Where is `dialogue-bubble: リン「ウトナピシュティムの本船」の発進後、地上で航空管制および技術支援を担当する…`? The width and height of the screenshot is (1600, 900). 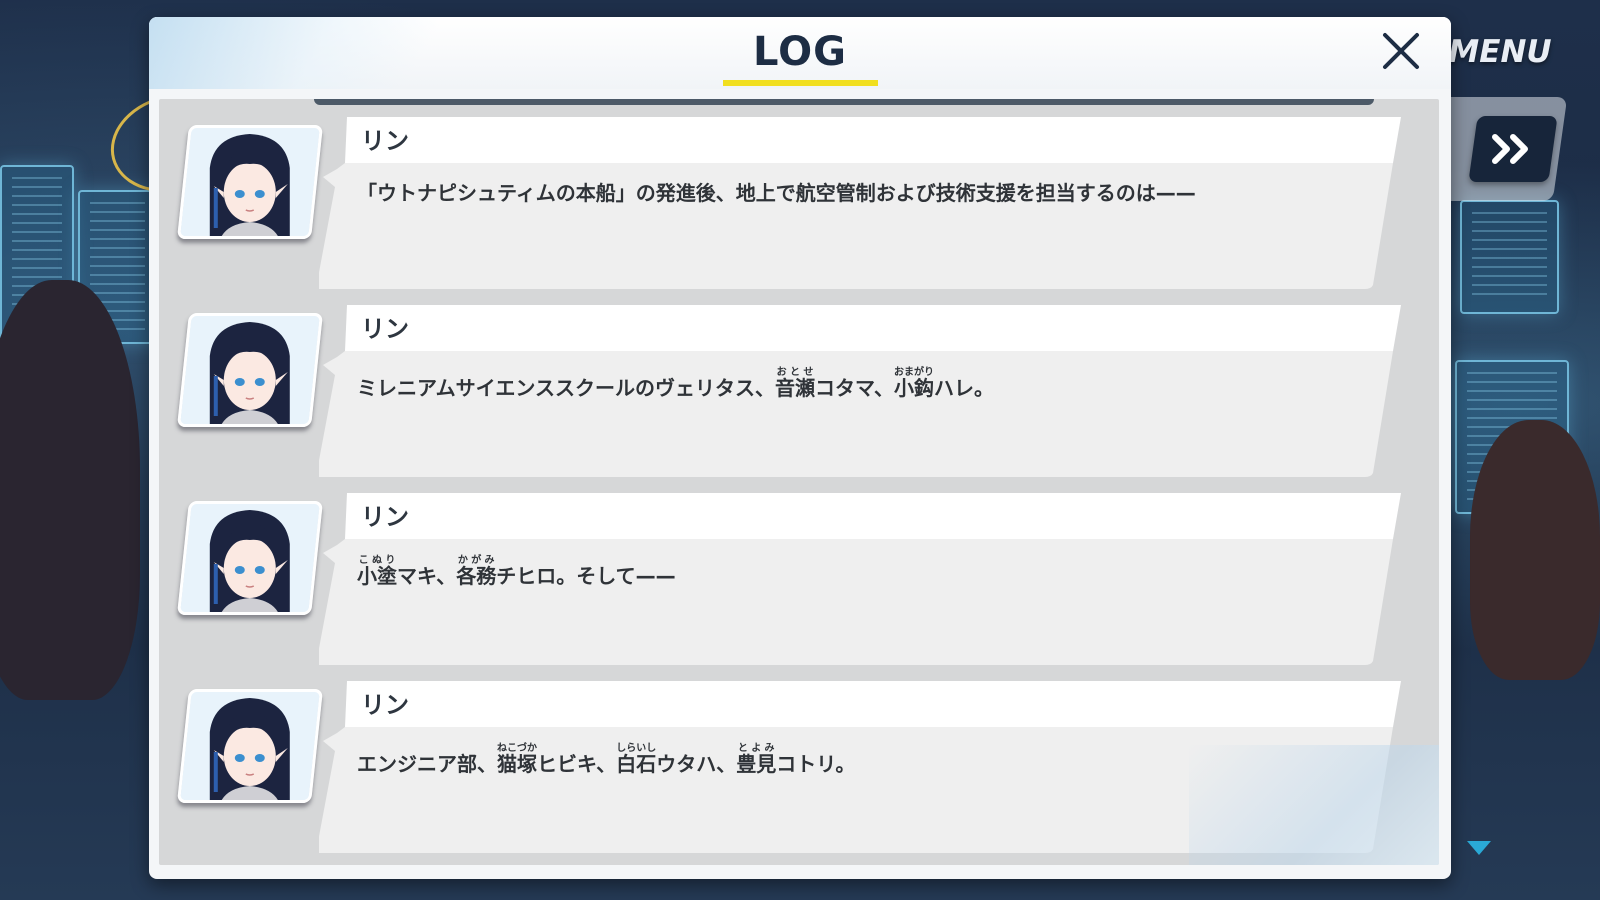 dialogue-bubble: リン「ウトナピシュティムの本船」の発進後、地上で航空管制および技術支援を担当する… is located at coordinates (860, 203).